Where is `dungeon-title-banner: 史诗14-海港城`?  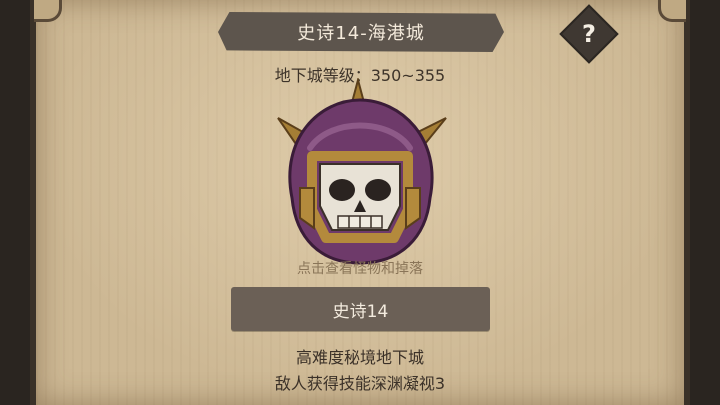
dungeon-title-banner: 史诗14-海港城 is located at coordinates (361, 32).